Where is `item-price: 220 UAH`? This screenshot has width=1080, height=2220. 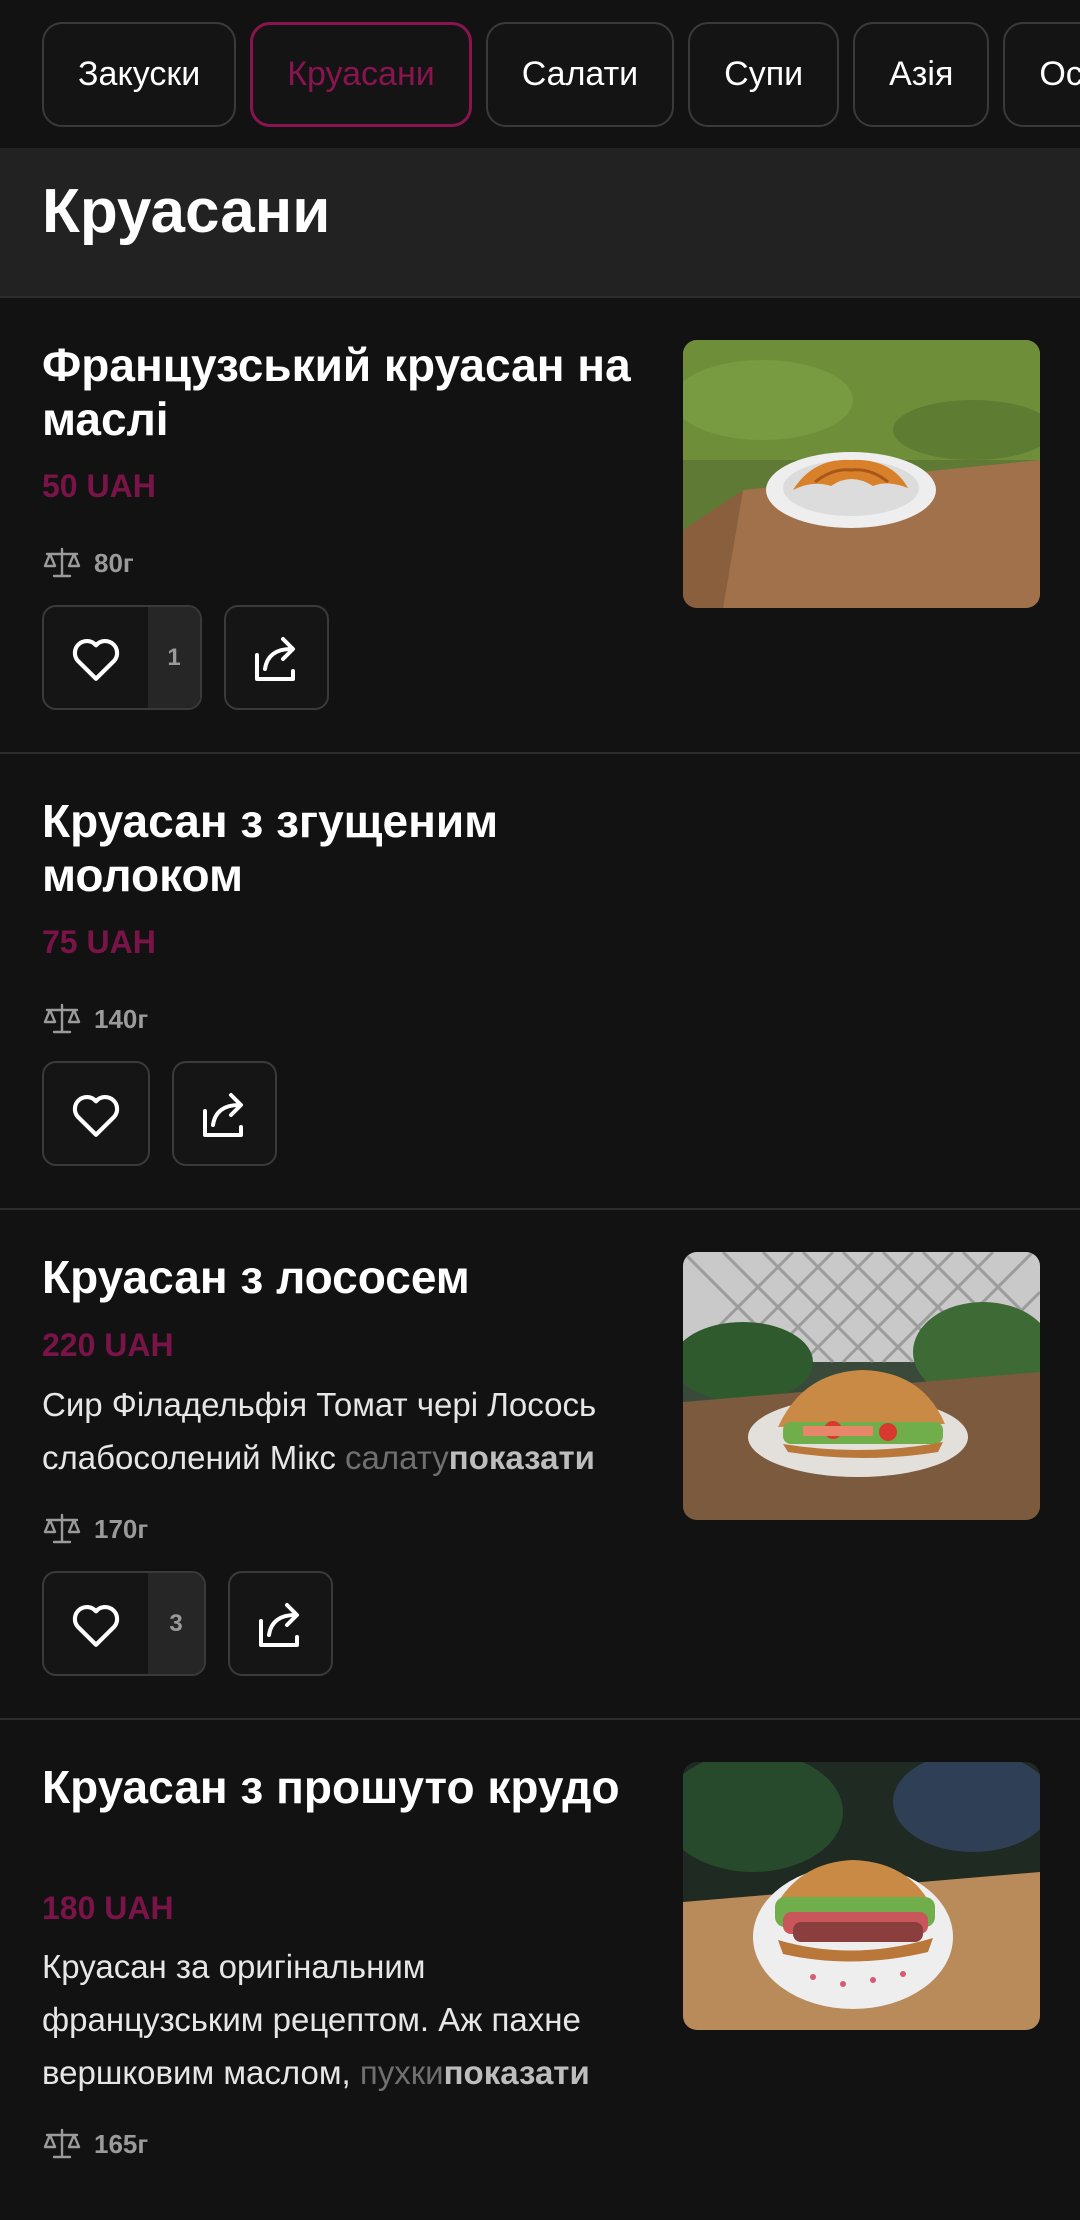
item-price: 220 UAH is located at coordinates (108, 1345).